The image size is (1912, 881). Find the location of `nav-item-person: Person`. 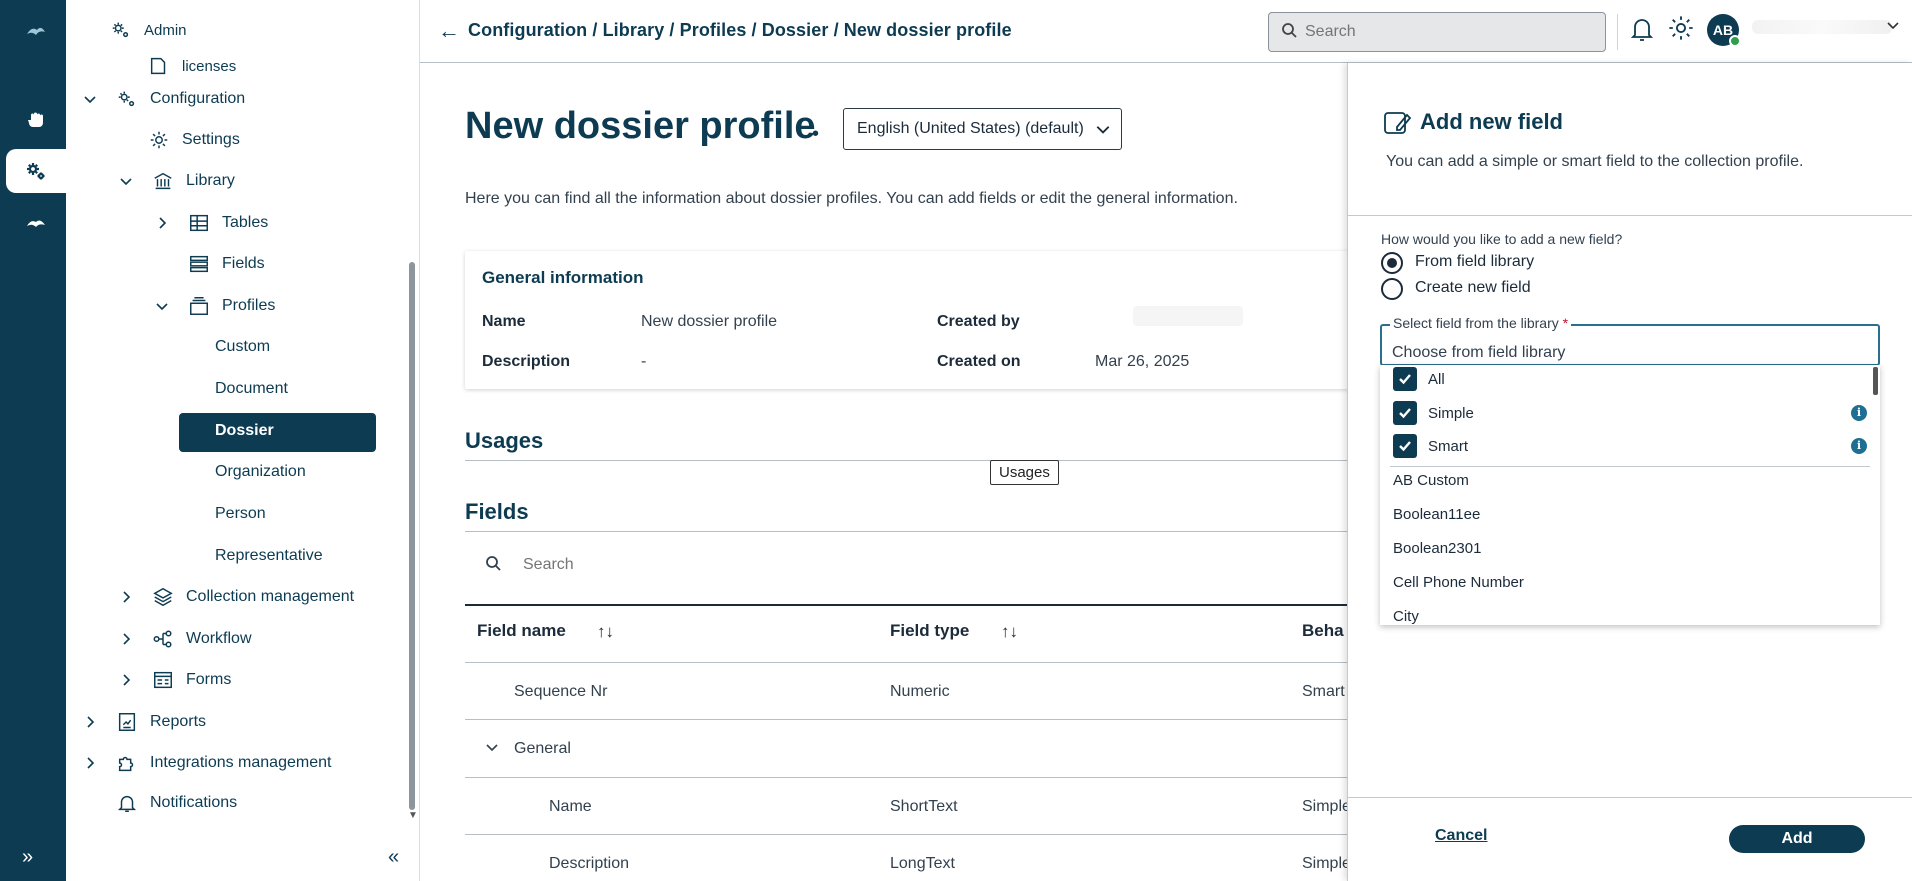

nav-item-person: Person is located at coordinates (240, 514).